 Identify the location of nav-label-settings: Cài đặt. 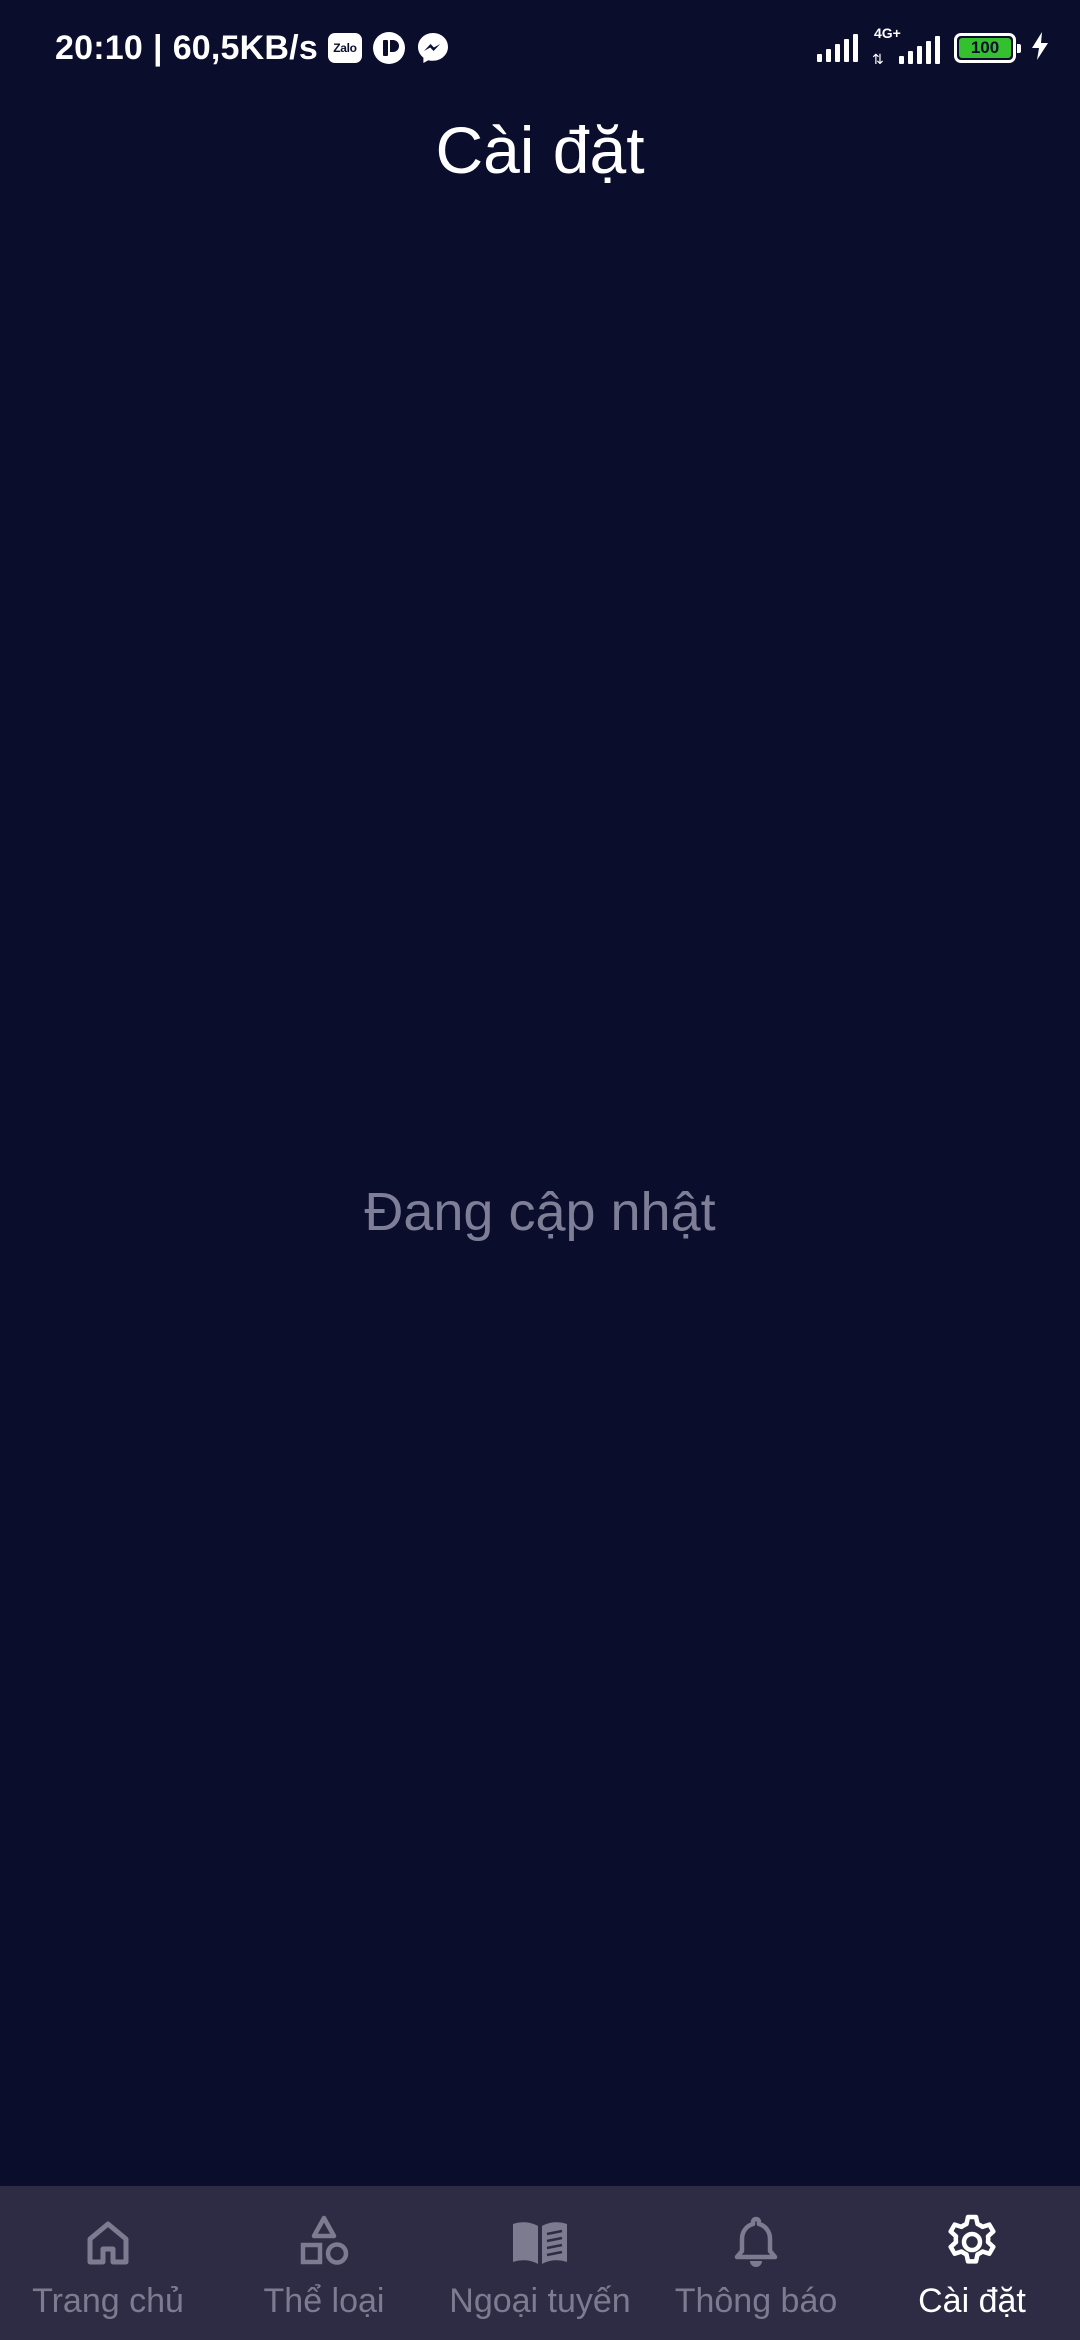
(972, 2301).